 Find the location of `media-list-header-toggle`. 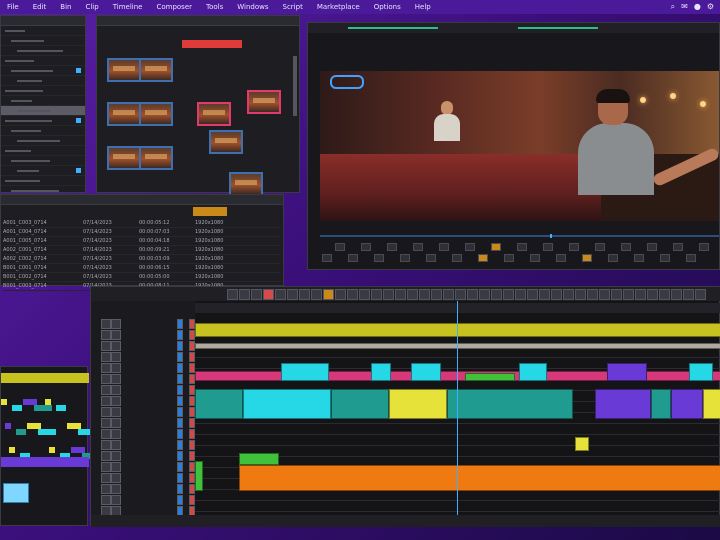

media-list-header-toggle is located at coordinates (210, 211).